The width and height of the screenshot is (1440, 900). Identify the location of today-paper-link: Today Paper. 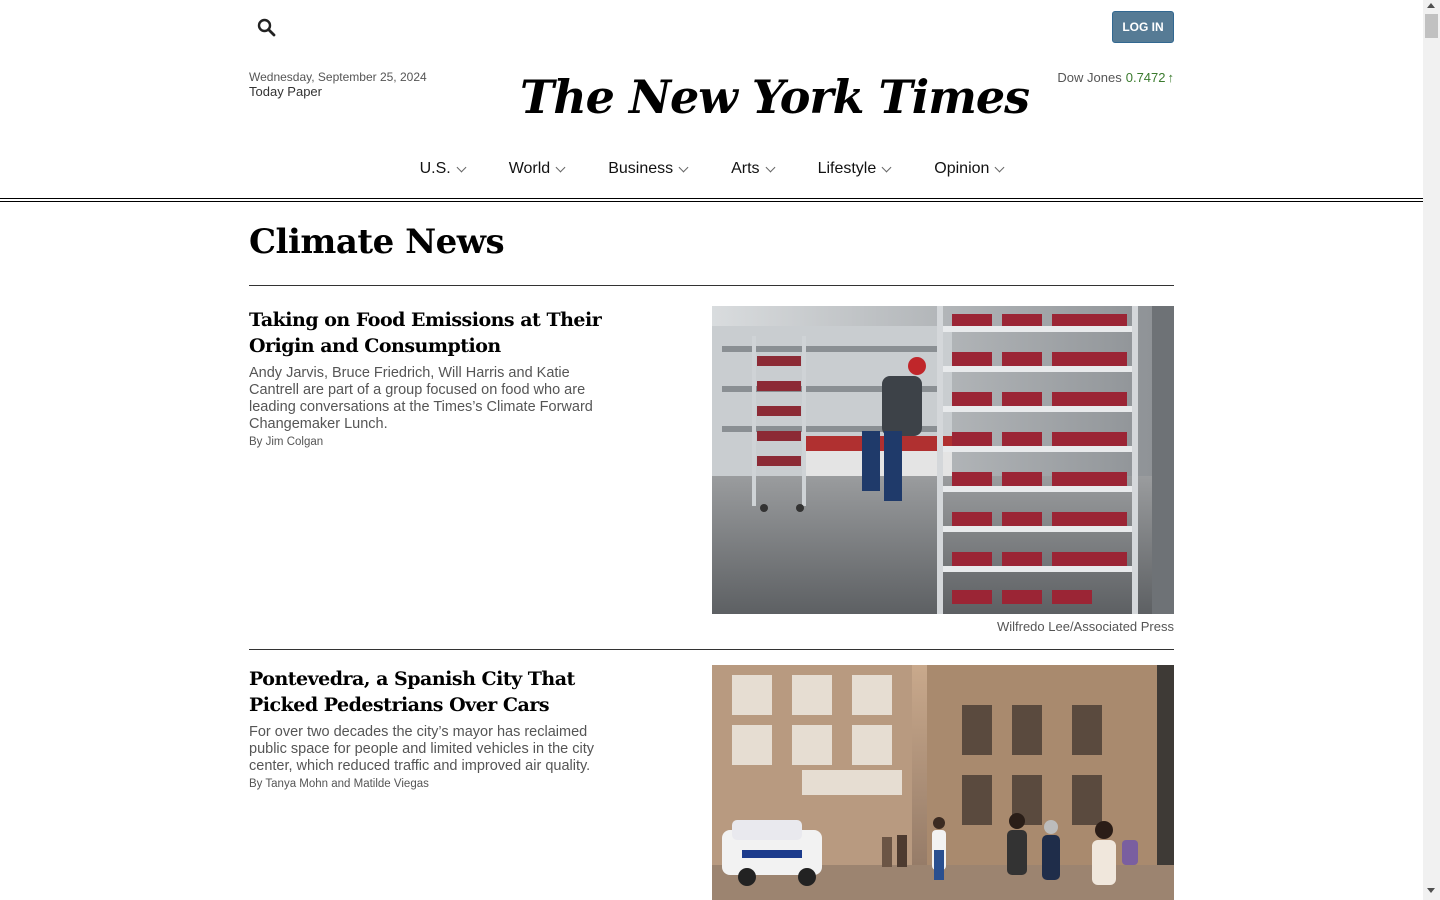
(285, 91).